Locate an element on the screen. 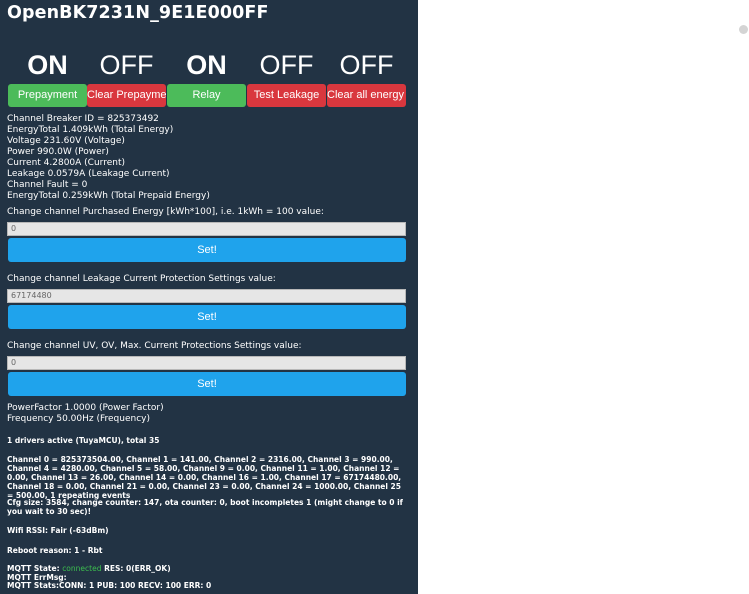 Image resolution: width=749 pixels, height=594 pixels. page-title: OpenBK7231N_9E1E000FF is located at coordinates (138, 13).